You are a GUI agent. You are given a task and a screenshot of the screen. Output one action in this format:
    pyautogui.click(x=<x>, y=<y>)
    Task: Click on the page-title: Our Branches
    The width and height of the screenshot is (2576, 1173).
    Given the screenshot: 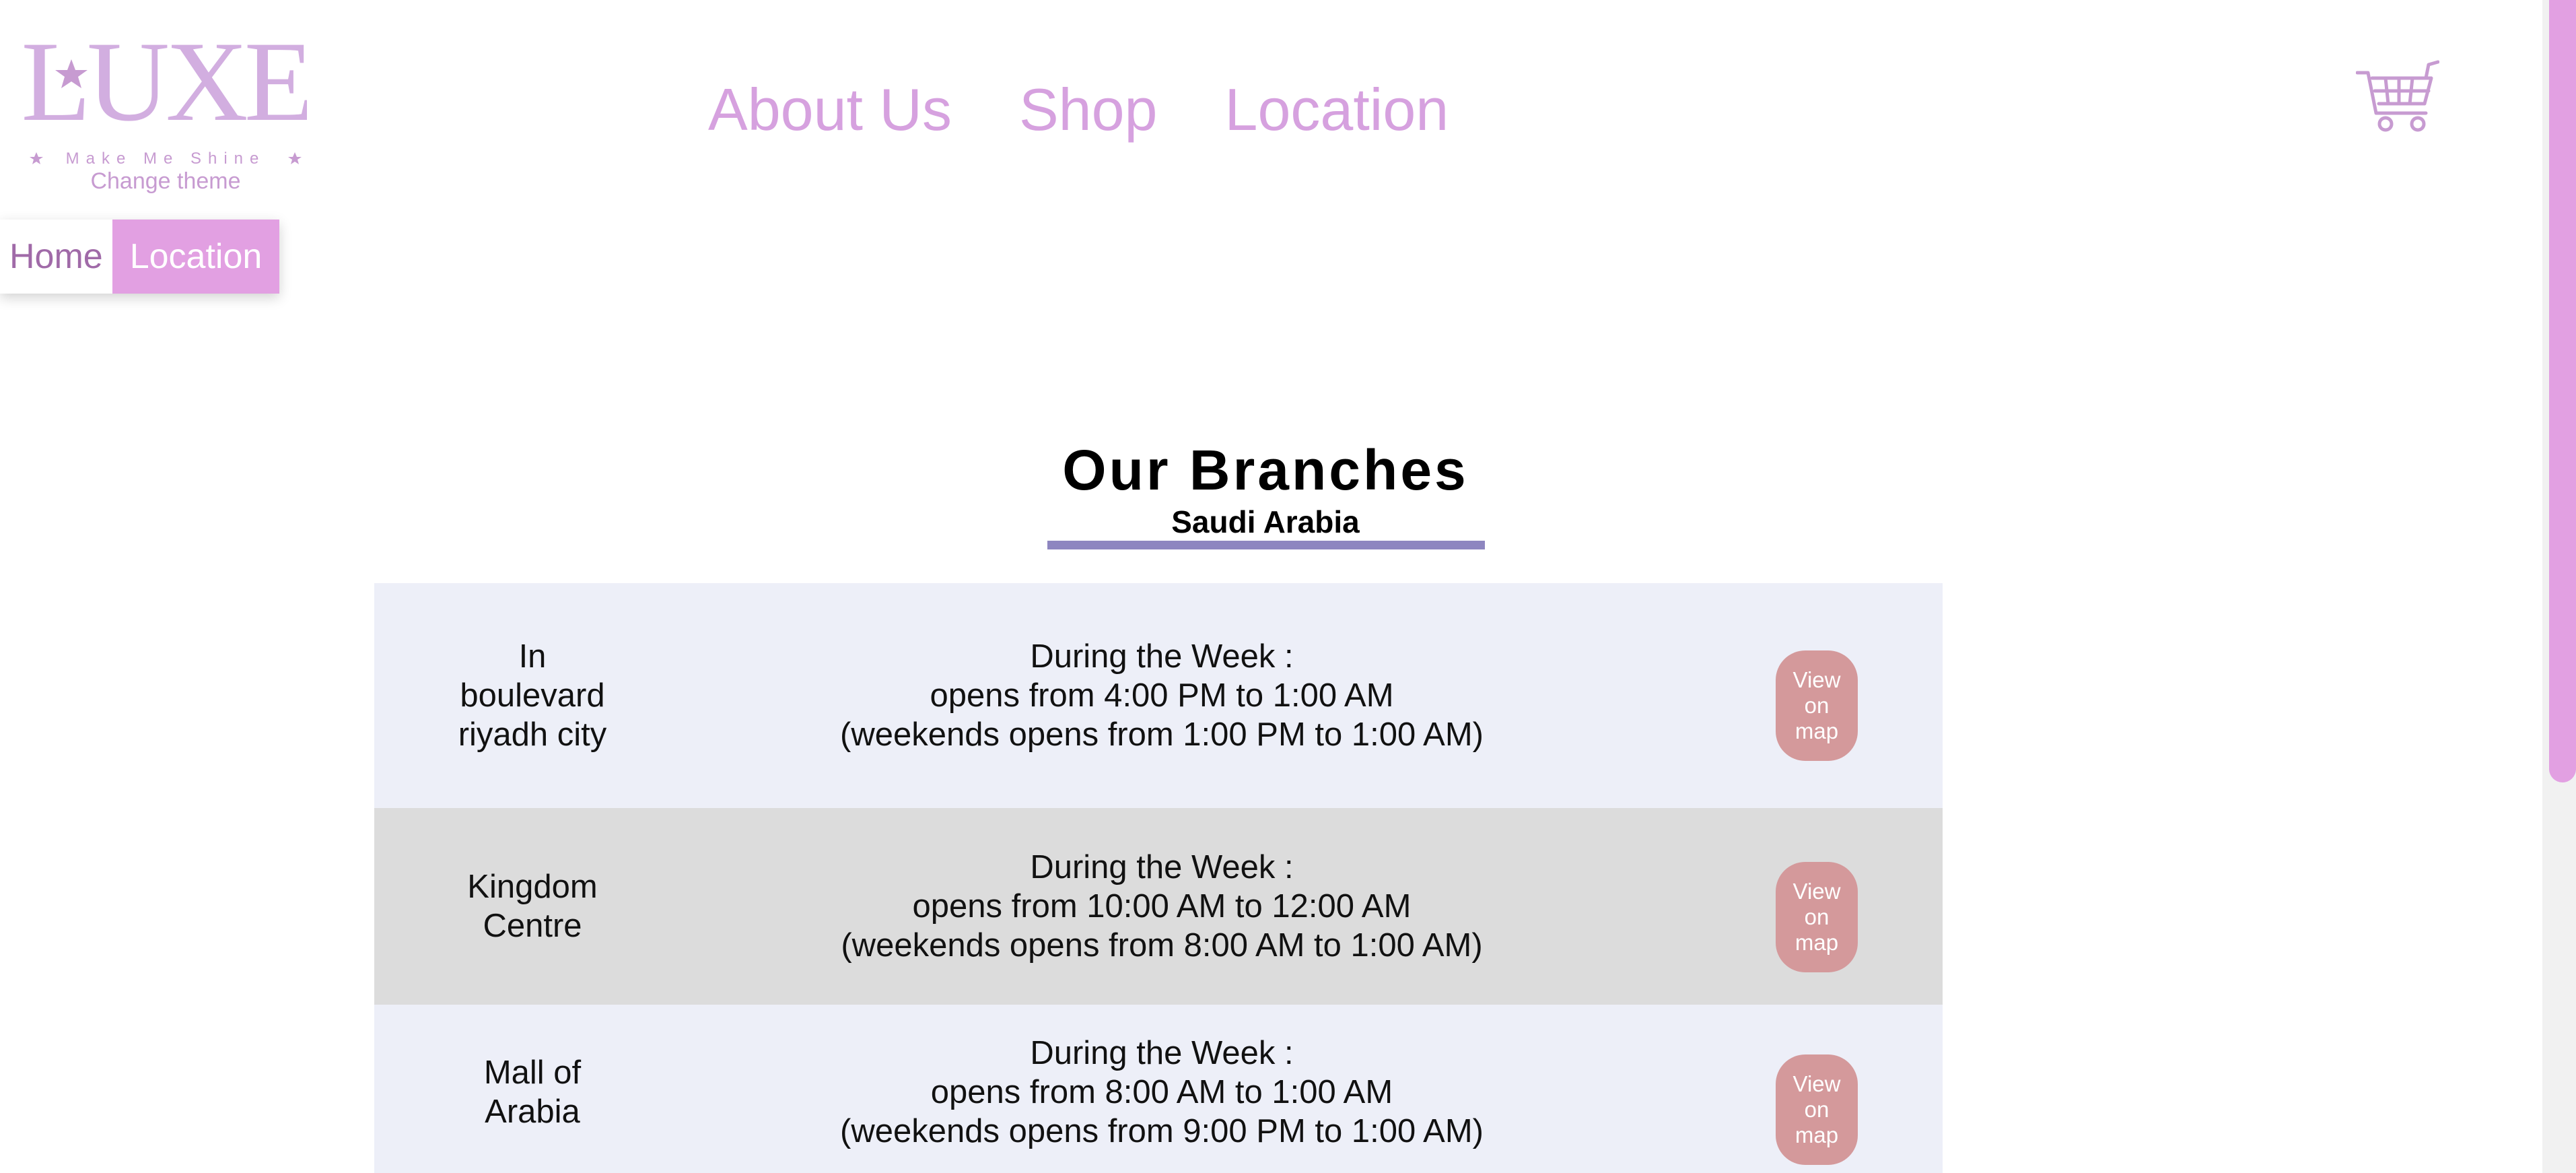 What is the action you would take?
    pyautogui.click(x=1265, y=470)
    